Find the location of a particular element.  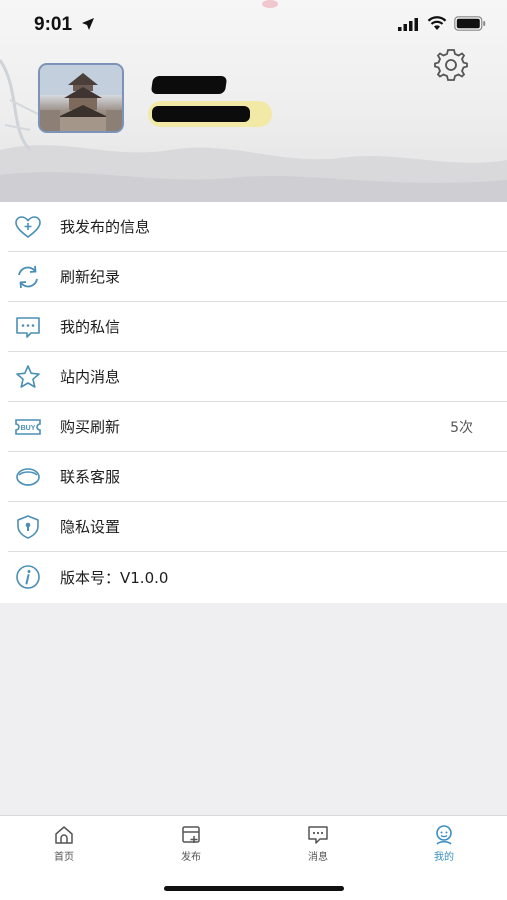

tab-label: 我的 is located at coordinates (444, 857).